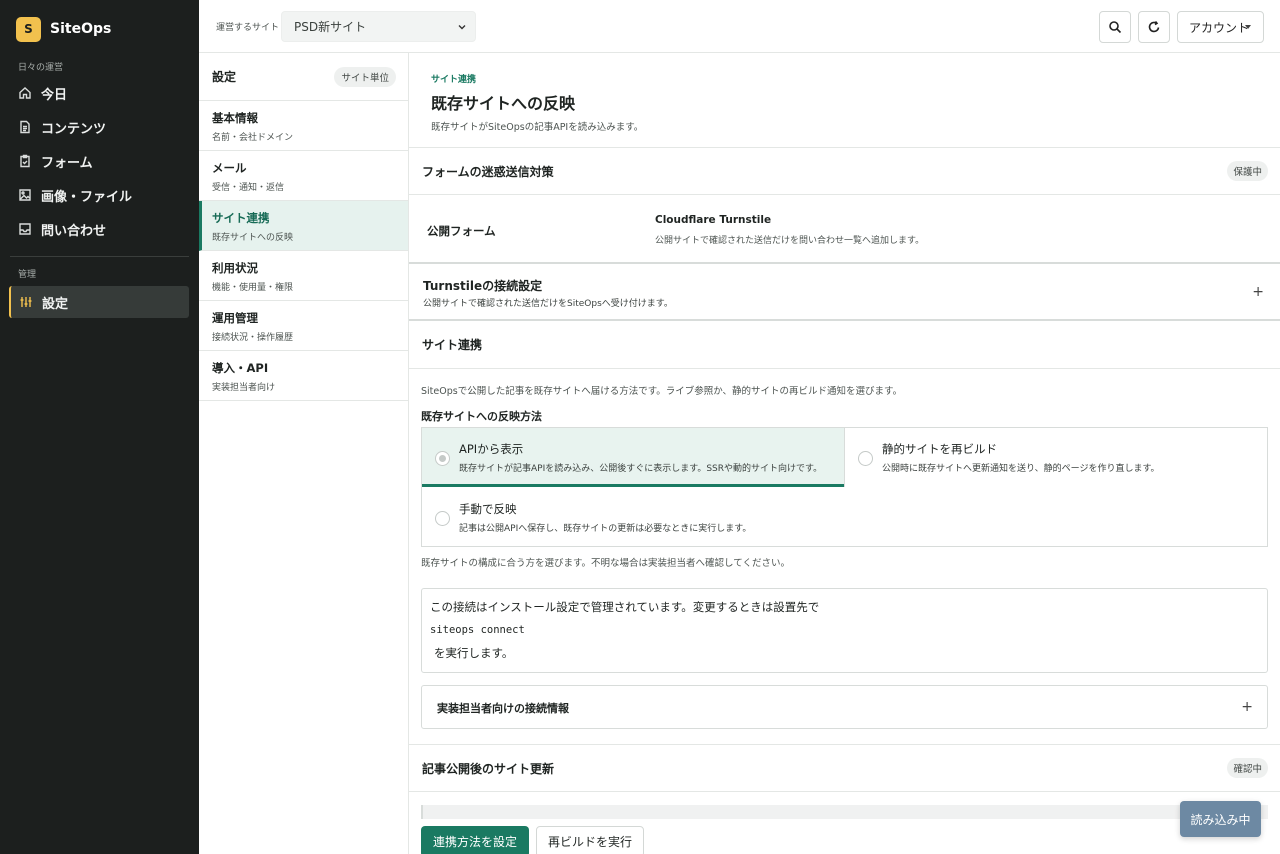 The width and height of the screenshot is (1280, 854). What do you see at coordinates (303, 176) in the screenshot?
I see `subnav-item-mail: メール 受信・通知・返信` at bounding box center [303, 176].